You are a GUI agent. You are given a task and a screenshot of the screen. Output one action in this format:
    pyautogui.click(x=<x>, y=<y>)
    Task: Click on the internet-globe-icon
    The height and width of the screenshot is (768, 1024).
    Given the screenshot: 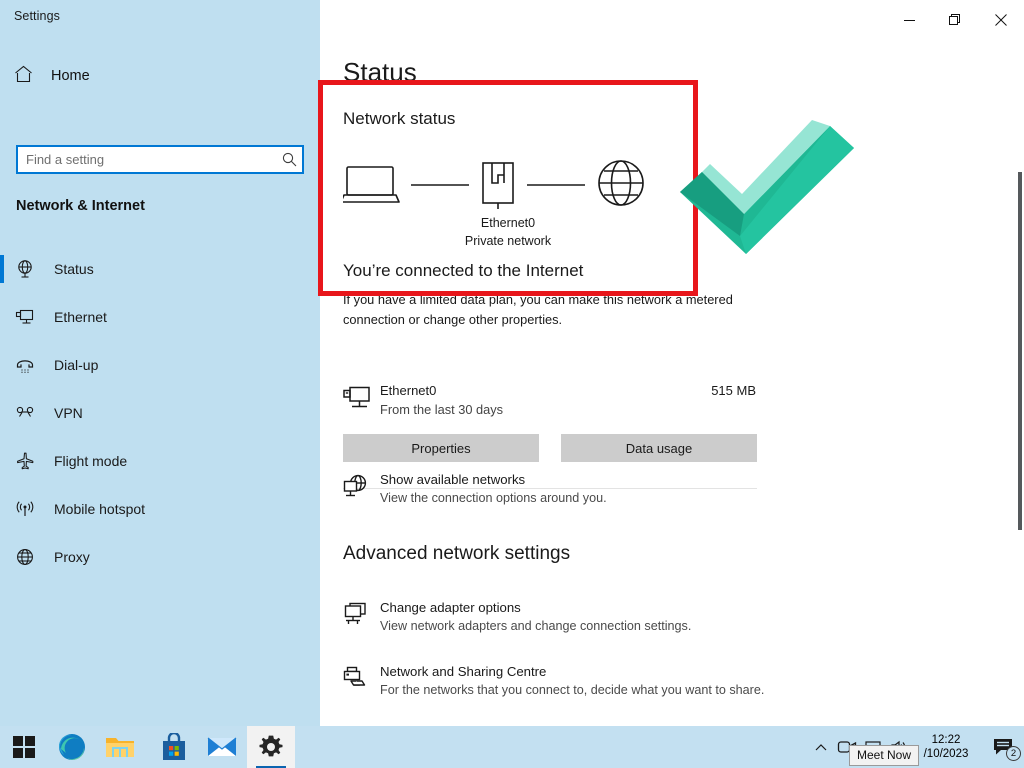 What is the action you would take?
    pyautogui.click(x=621, y=183)
    